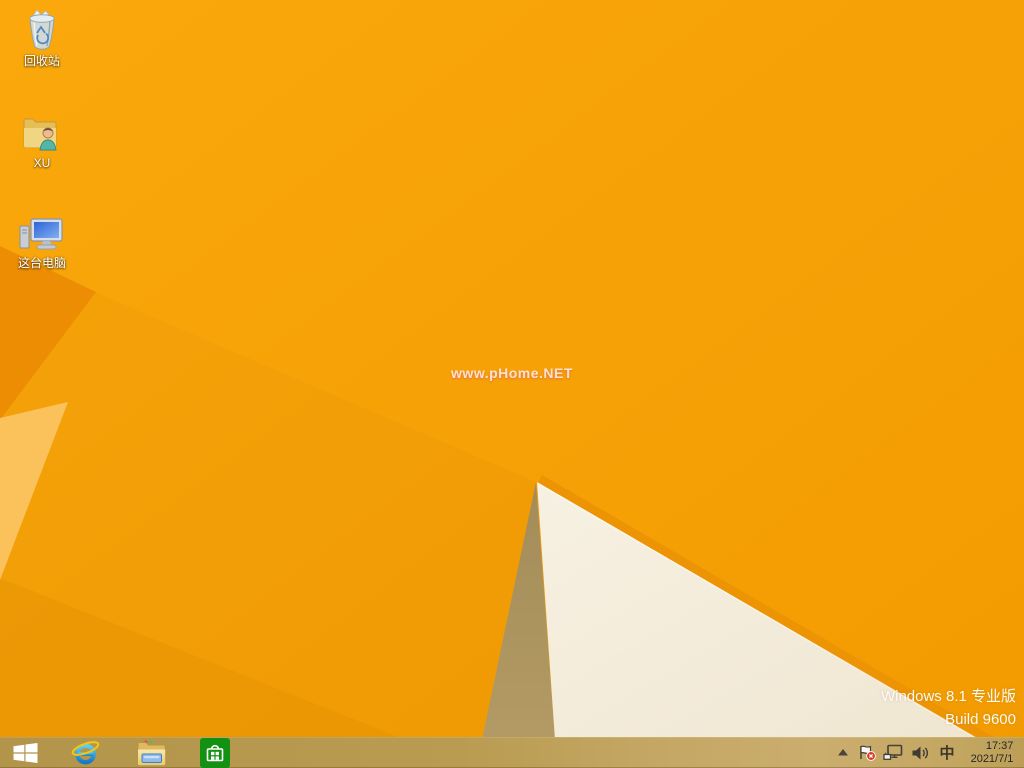  I want to click on system-tray: 中 17:37 2021/7/1, so click(928, 752).